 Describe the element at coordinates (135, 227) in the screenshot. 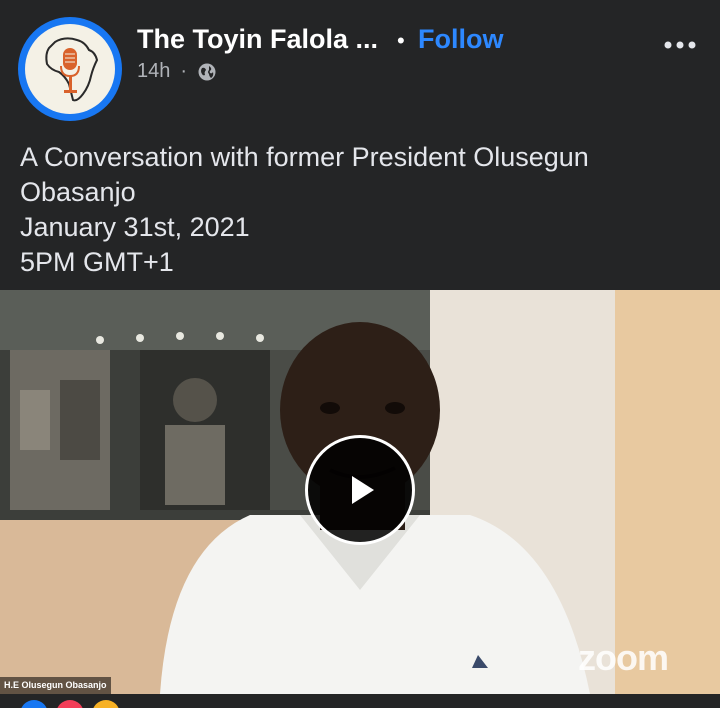

I see `caption-line: January 31st, 2021` at that location.